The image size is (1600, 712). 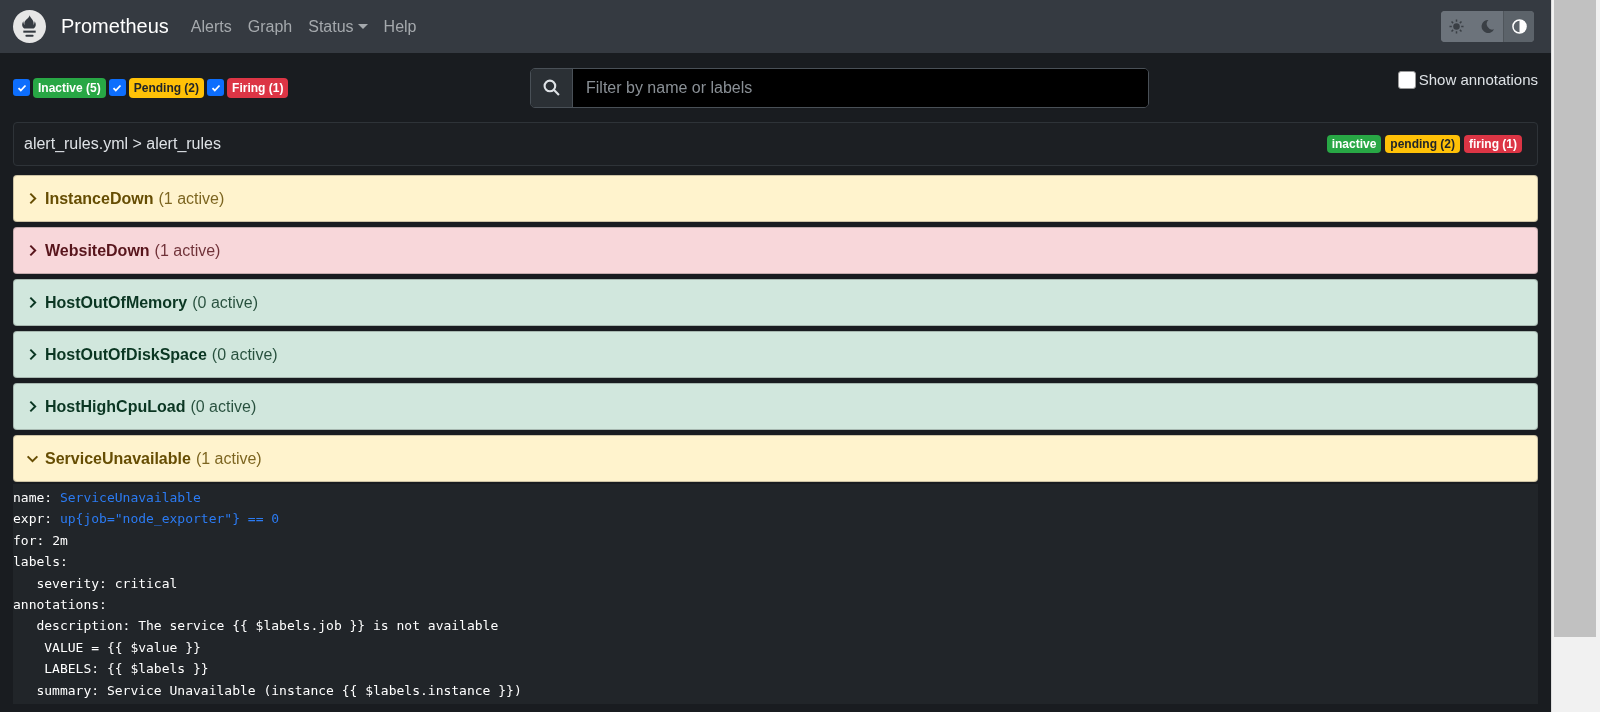 I want to click on nav-link: Alerts, so click(x=211, y=26).